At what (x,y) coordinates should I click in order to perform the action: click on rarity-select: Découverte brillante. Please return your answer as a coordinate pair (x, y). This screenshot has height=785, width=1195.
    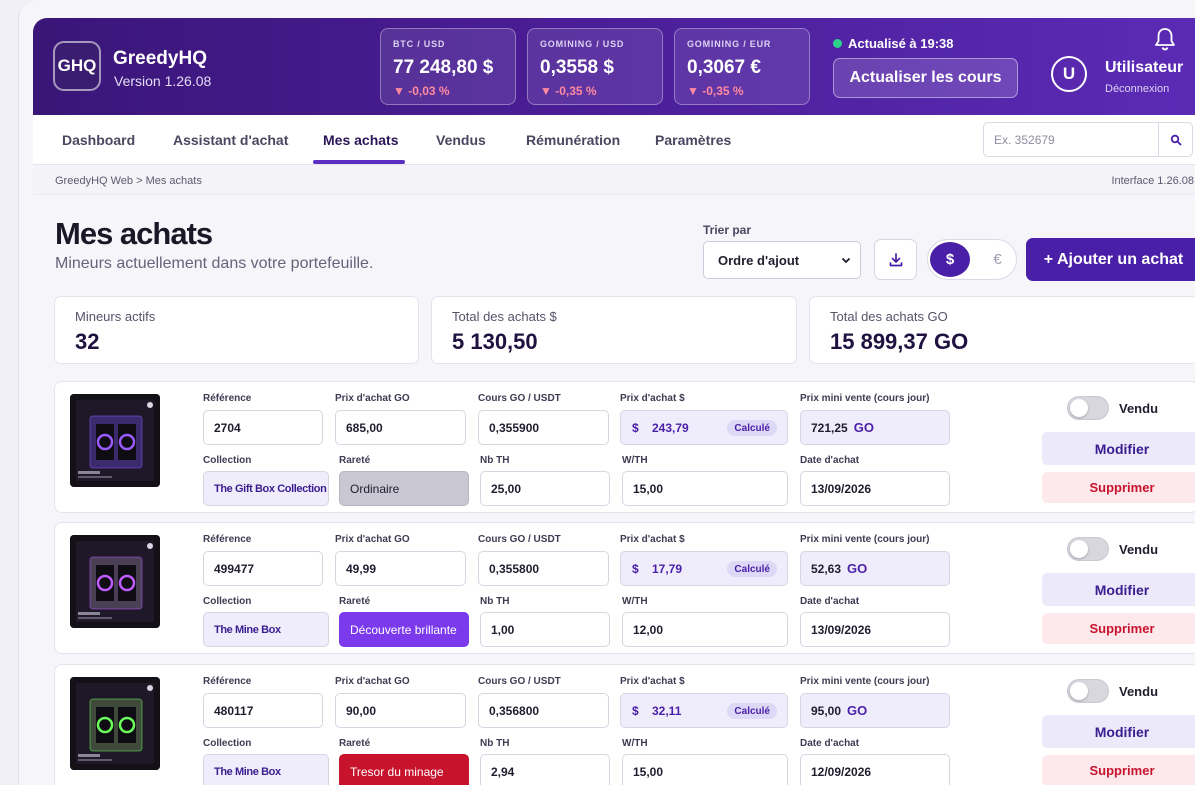
    Looking at the image, I should click on (404, 629).